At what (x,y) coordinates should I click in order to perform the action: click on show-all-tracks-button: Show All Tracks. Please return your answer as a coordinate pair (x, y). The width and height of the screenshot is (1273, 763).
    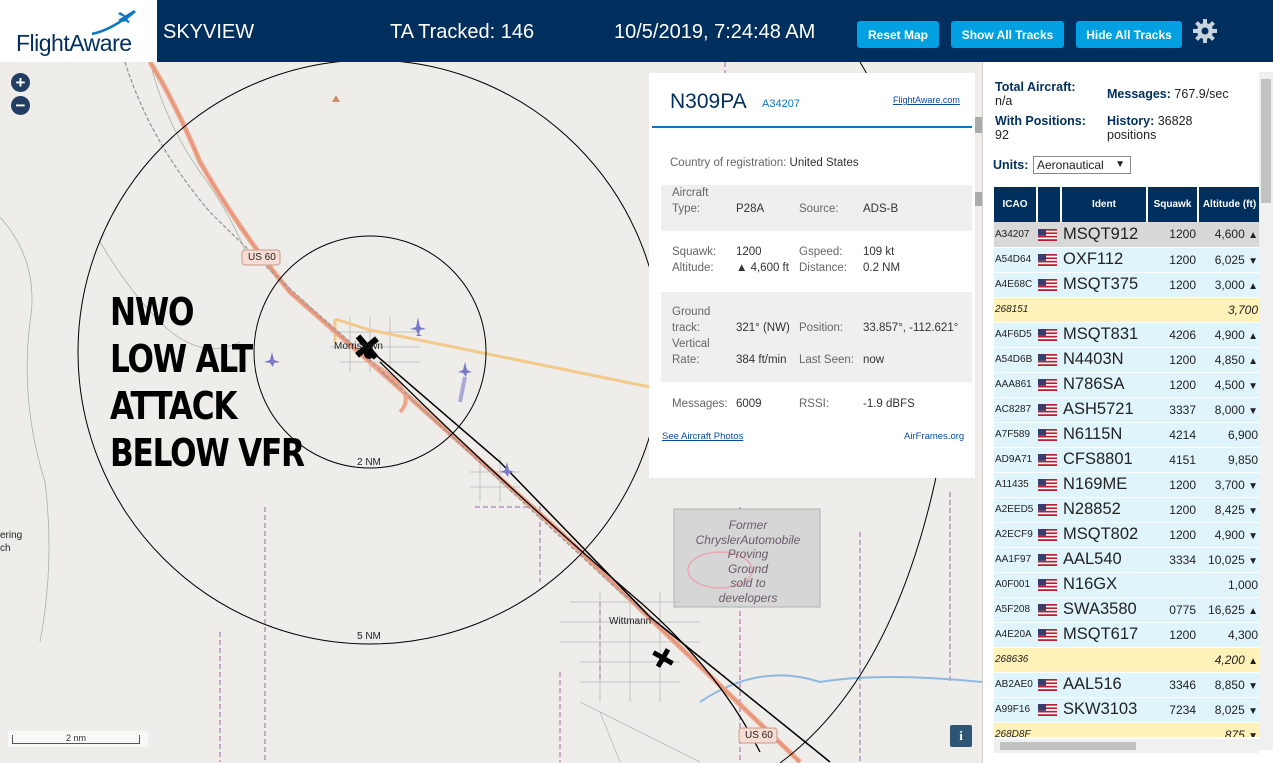
    Looking at the image, I should click on (1007, 34).